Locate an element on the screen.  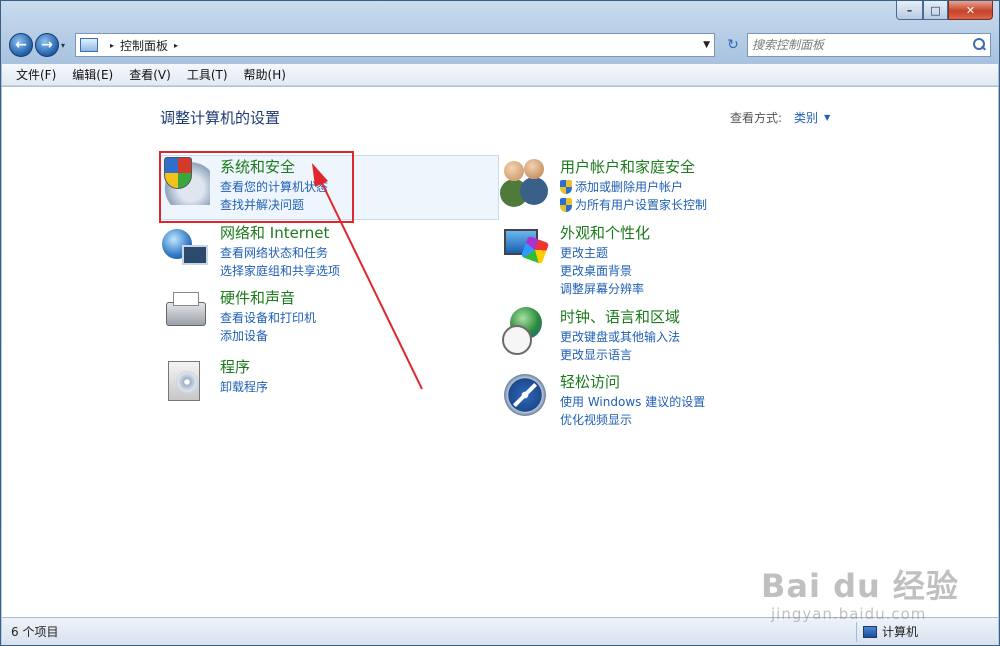
menu-file: 文件(F) is located at coordinates (36, 74).